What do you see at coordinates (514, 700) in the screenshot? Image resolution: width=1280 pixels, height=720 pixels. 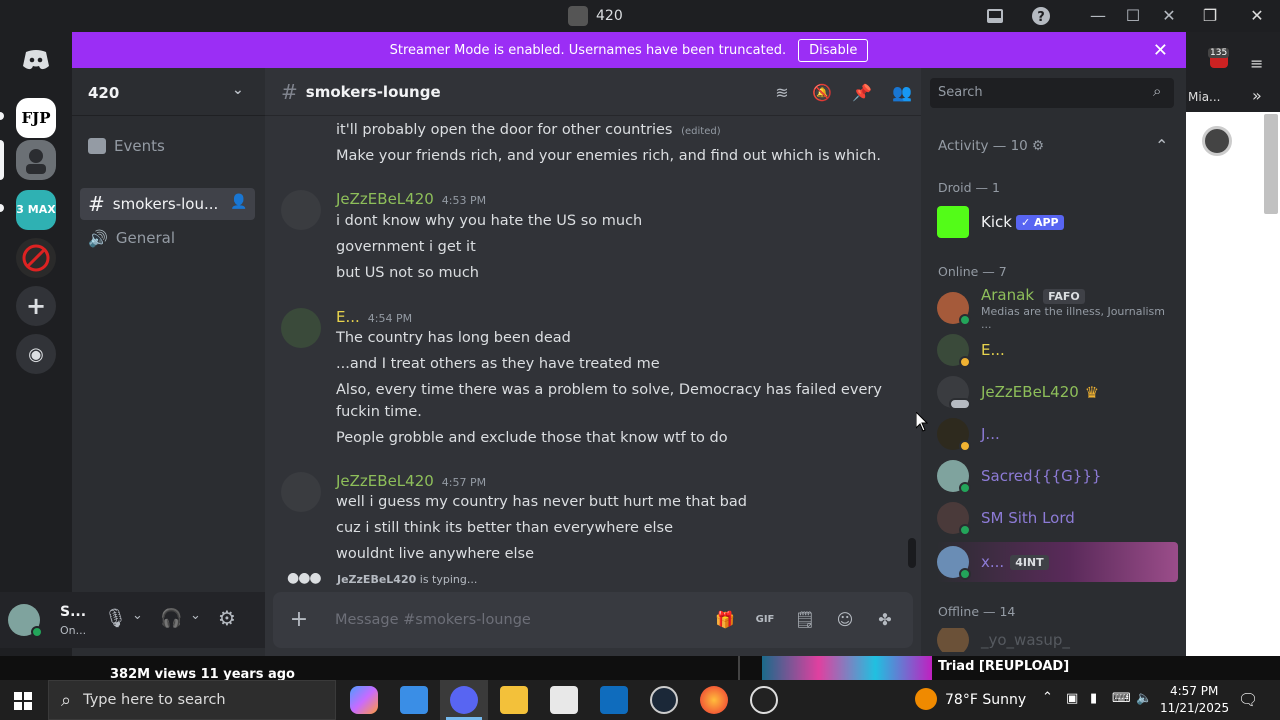 I see `file-explorer-icon` at bounding box center [514, 700].